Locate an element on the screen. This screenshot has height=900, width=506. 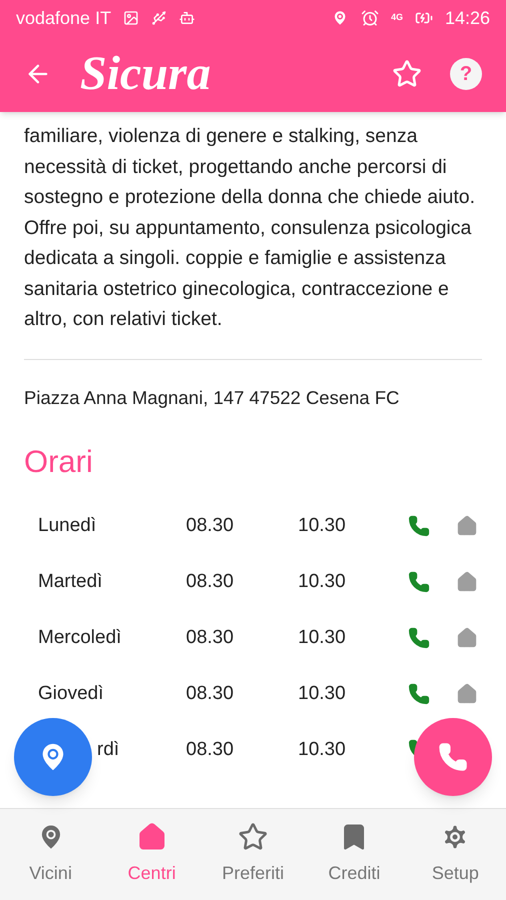
star-icon is located at coordinates (253, 837).